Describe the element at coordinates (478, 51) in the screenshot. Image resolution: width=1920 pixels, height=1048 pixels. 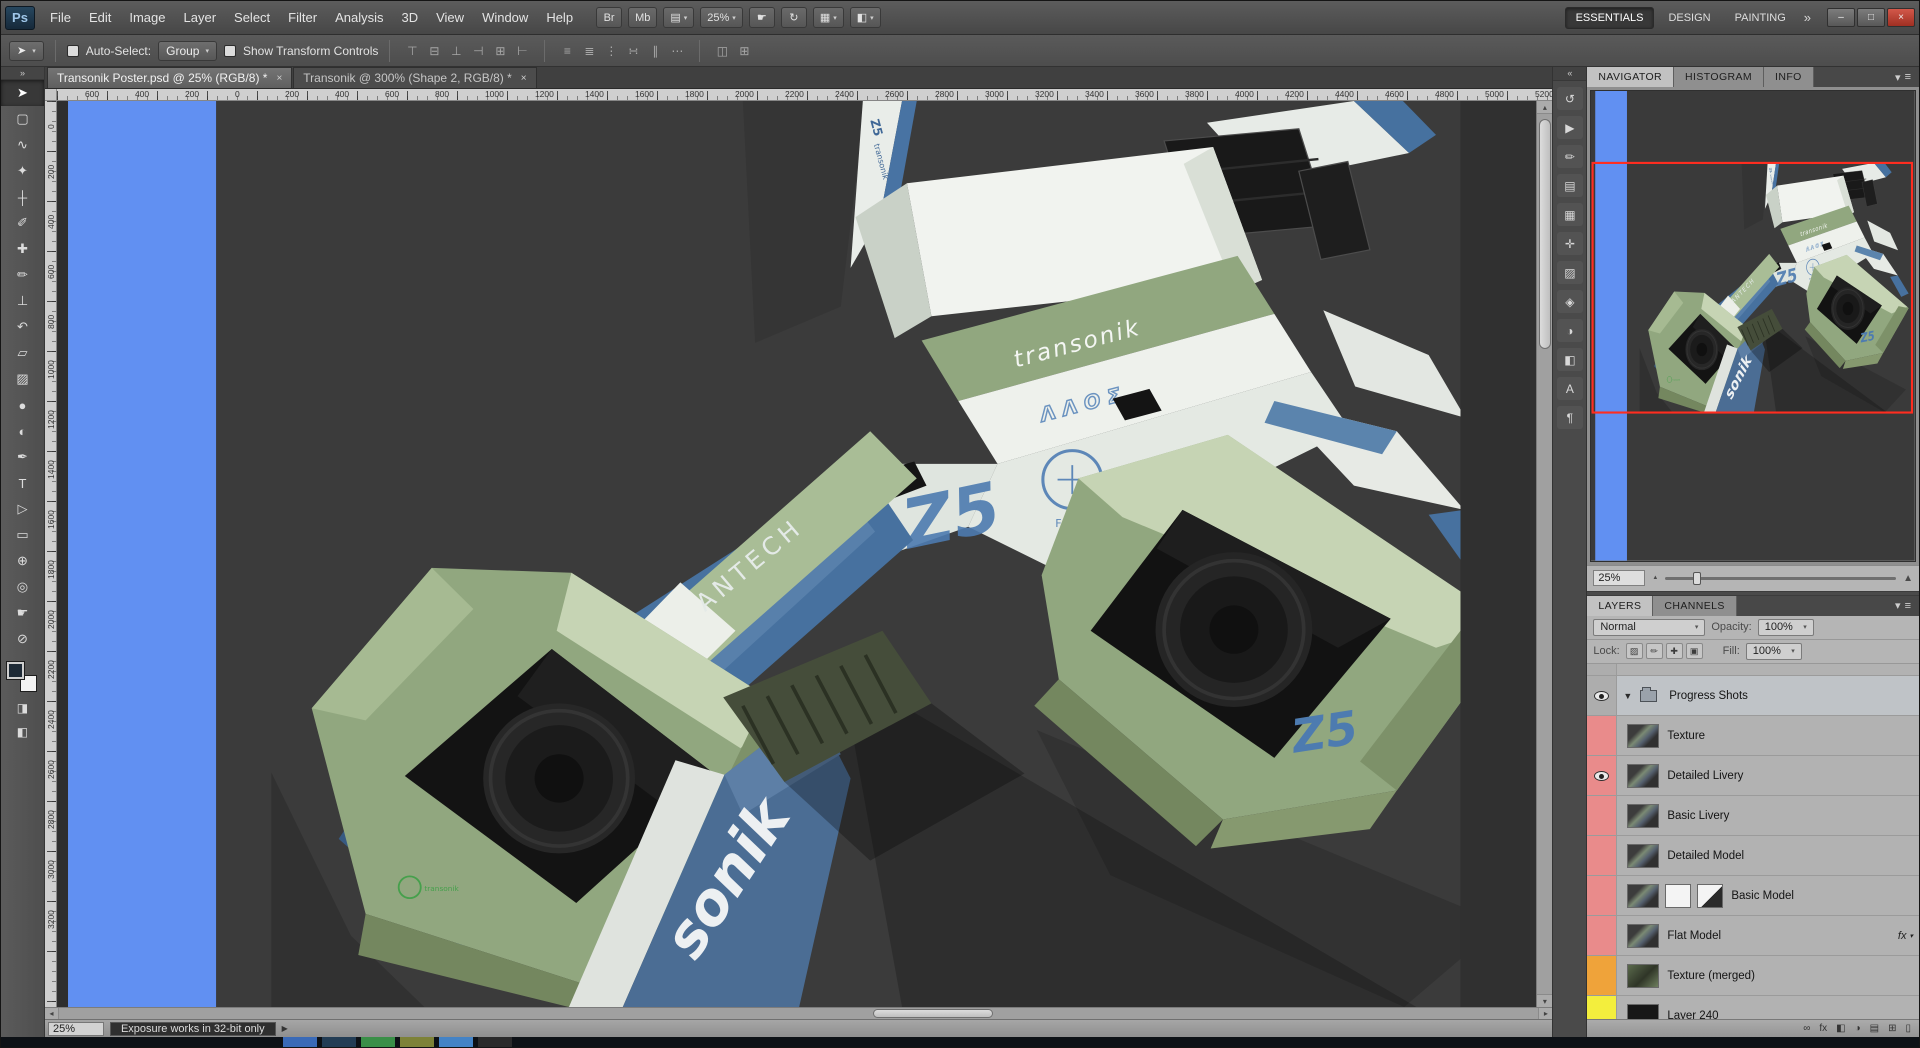
I see `align-left-edges-icon: ⊣` at that location.